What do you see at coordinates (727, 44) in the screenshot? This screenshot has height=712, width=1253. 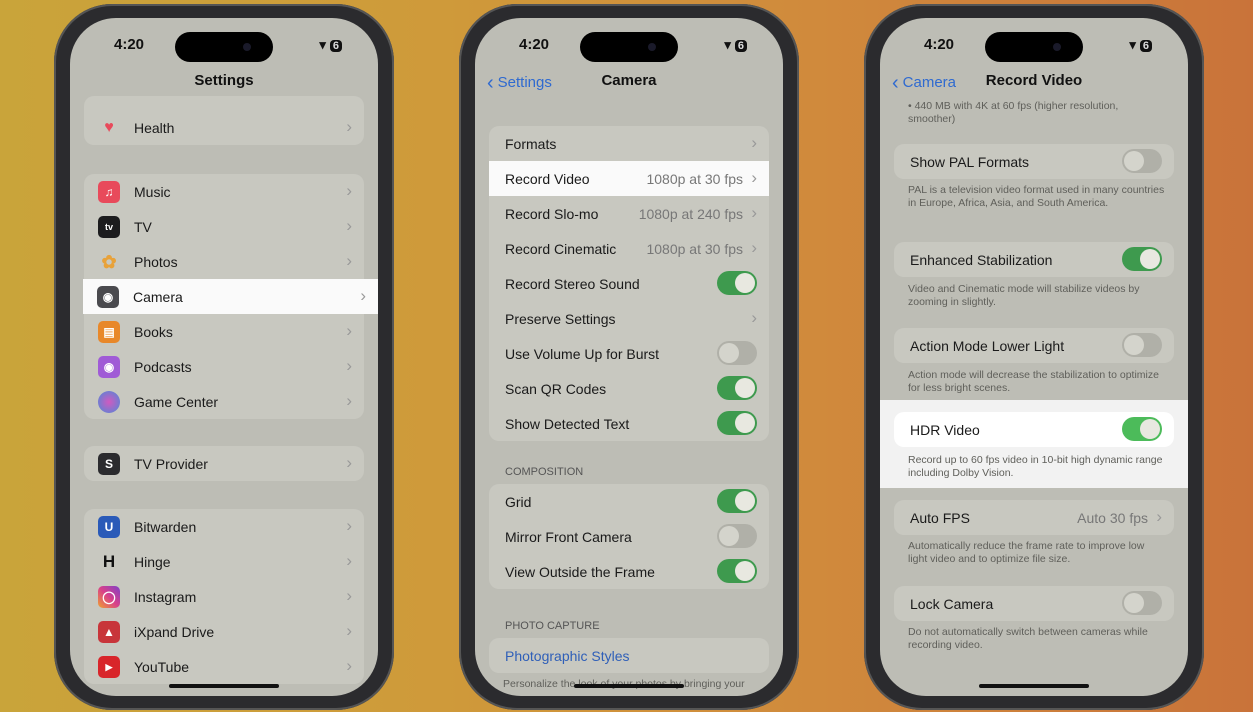 I see `wifi-icon: ▾` at bounding box center [727, 44].